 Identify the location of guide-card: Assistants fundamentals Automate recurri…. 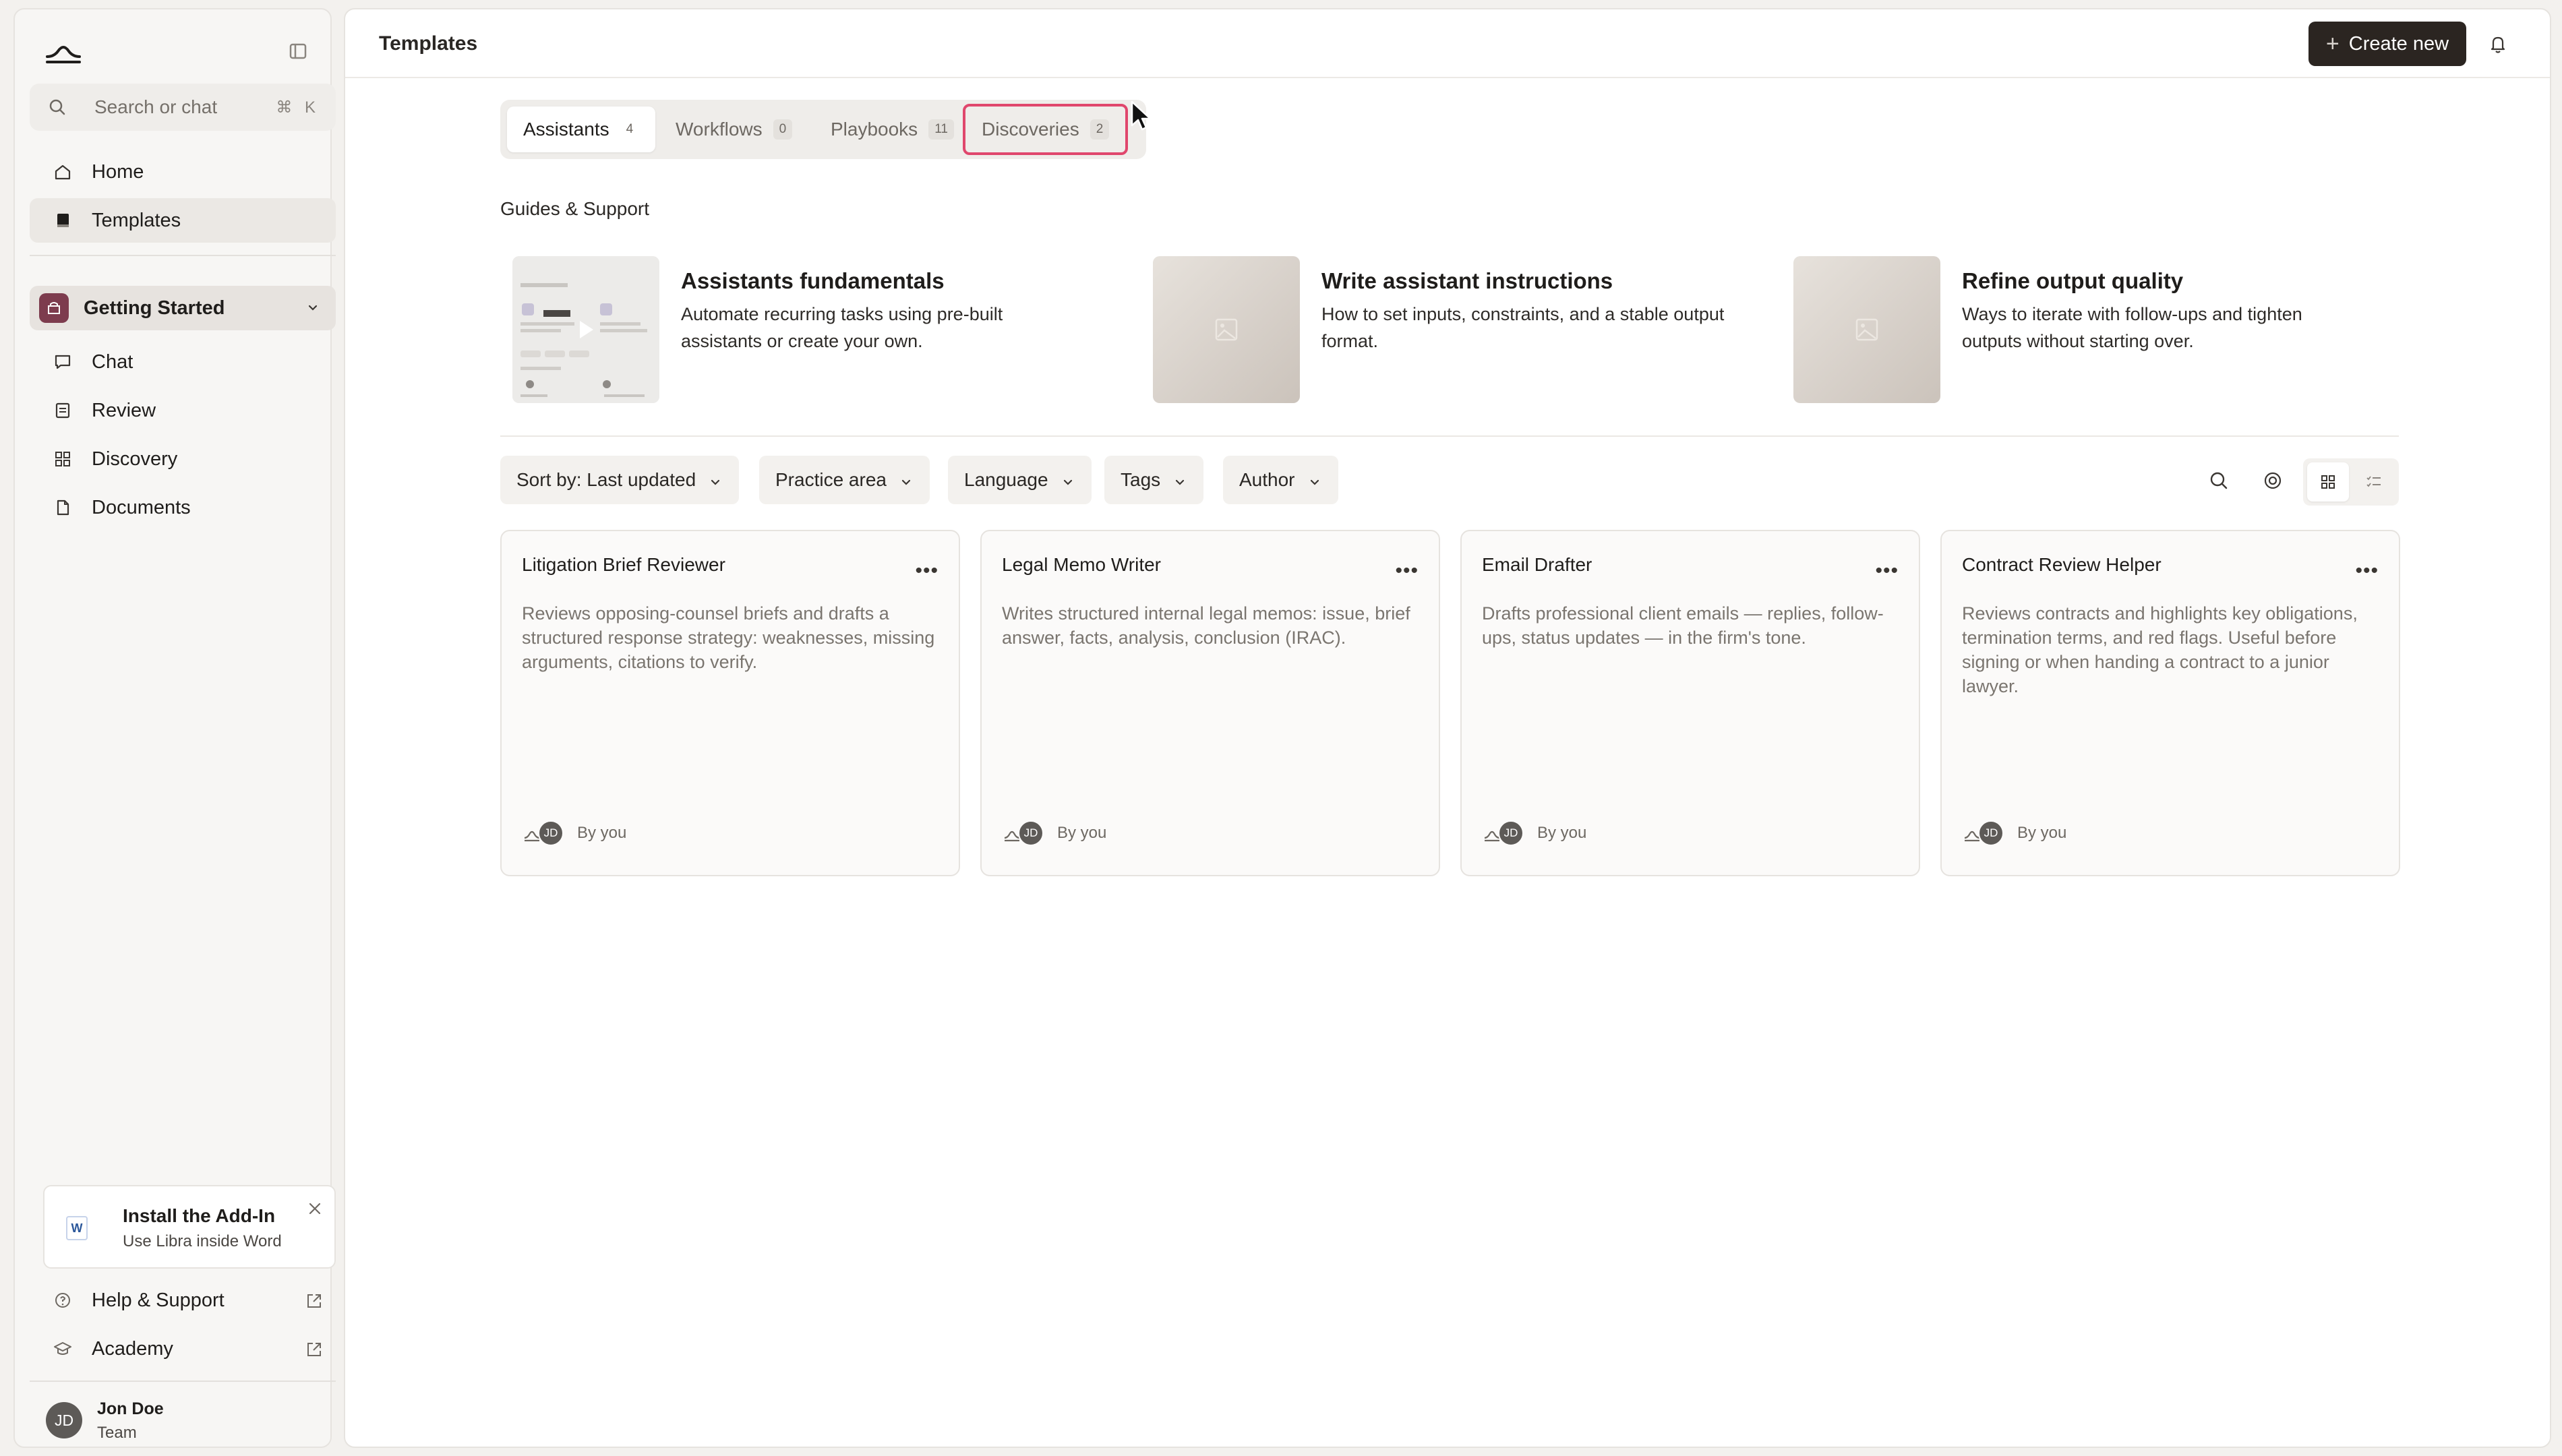
(816, 329).